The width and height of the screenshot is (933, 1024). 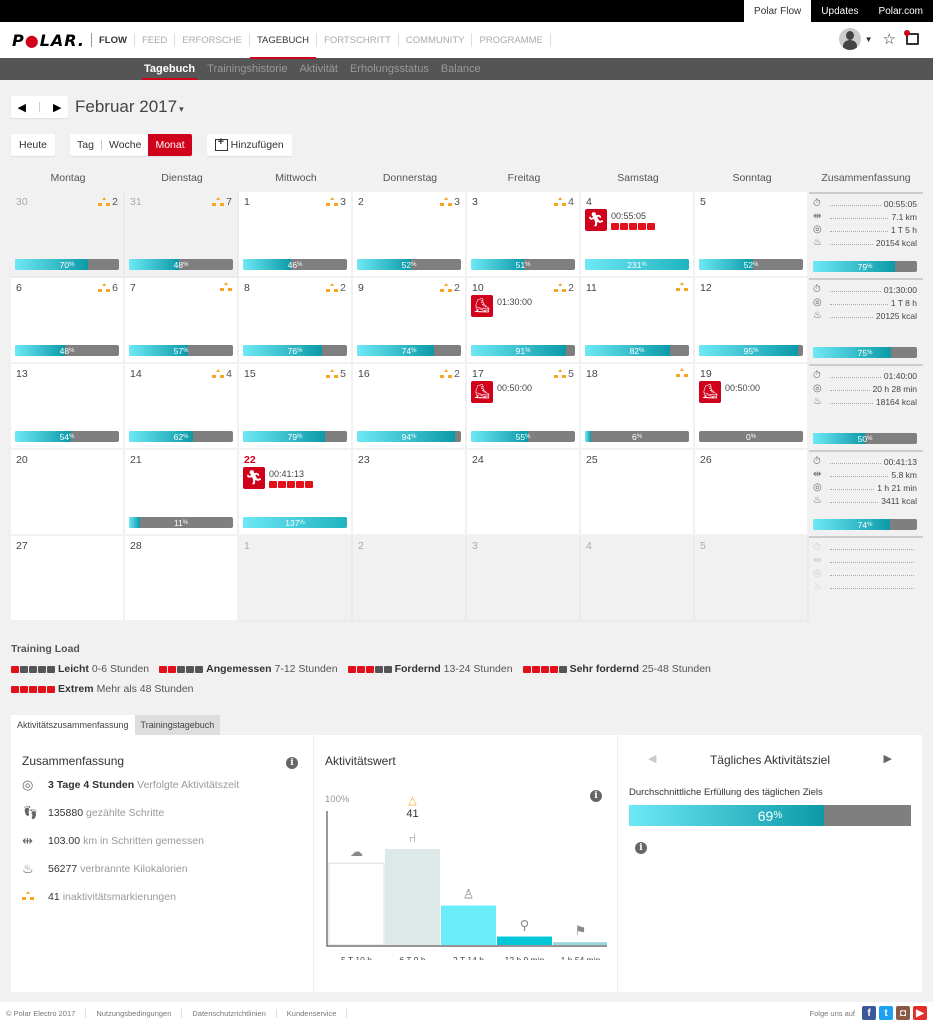 What do you see at coordinates (524, 321) in the screenshot?
I see `day-cell: 10 2 ⛸︎ 01:30:00 91%` at bounding box center [524, 321].